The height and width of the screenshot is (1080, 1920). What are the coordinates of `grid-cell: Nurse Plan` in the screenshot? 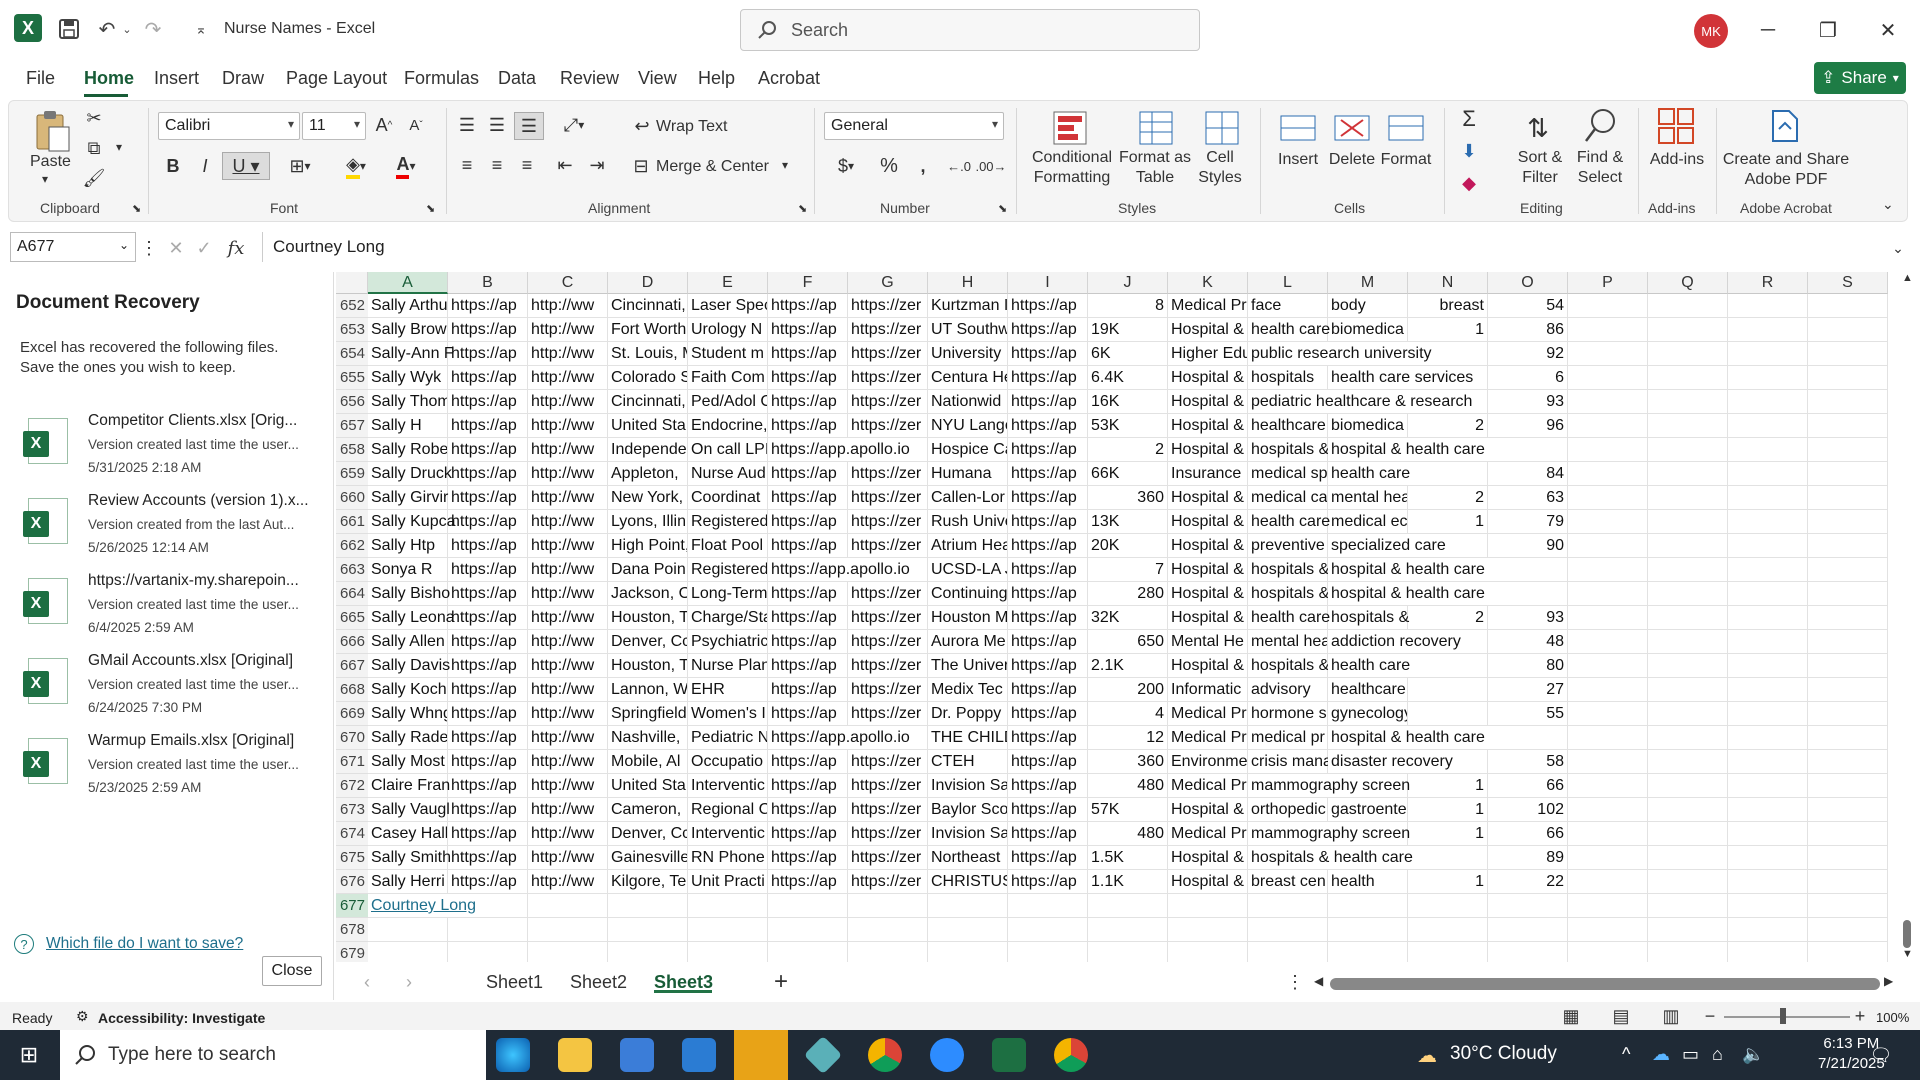 It's located at (728, 666).